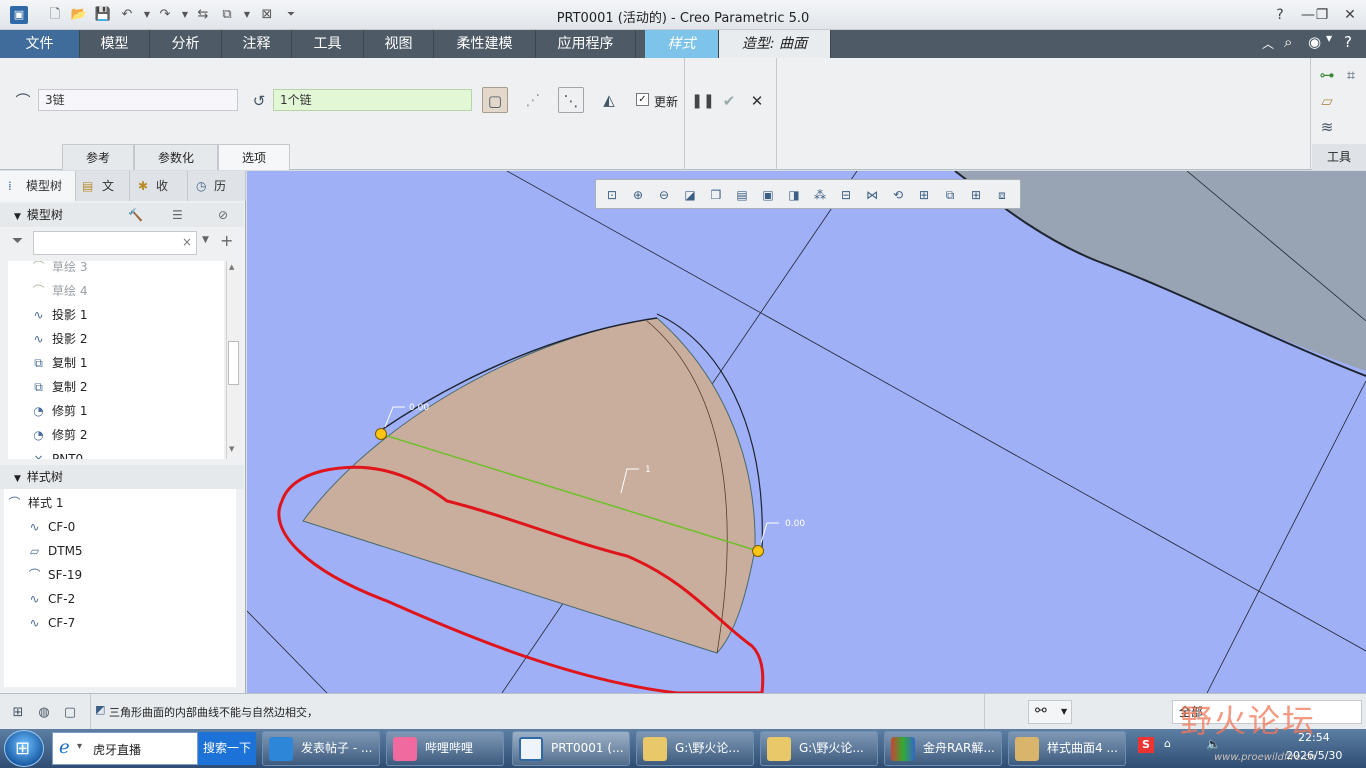 The height and width of the screenshot is (768, 1366). What do you see at coordinates (950, 195) in the screenshot?
I see `grid-icon: ⧉` at bounding box center [950, 195].